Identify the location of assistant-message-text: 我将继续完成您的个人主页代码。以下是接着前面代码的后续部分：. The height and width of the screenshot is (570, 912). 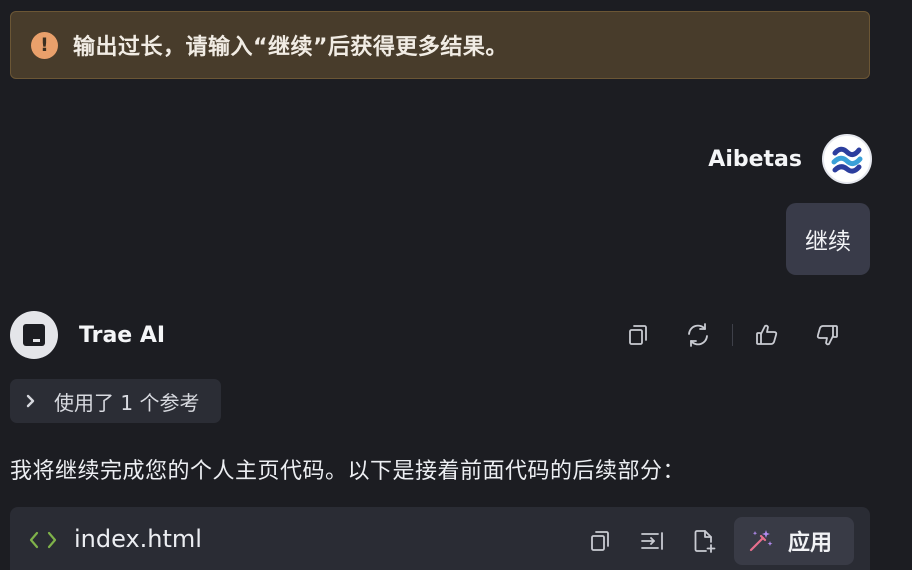
(348, 471).